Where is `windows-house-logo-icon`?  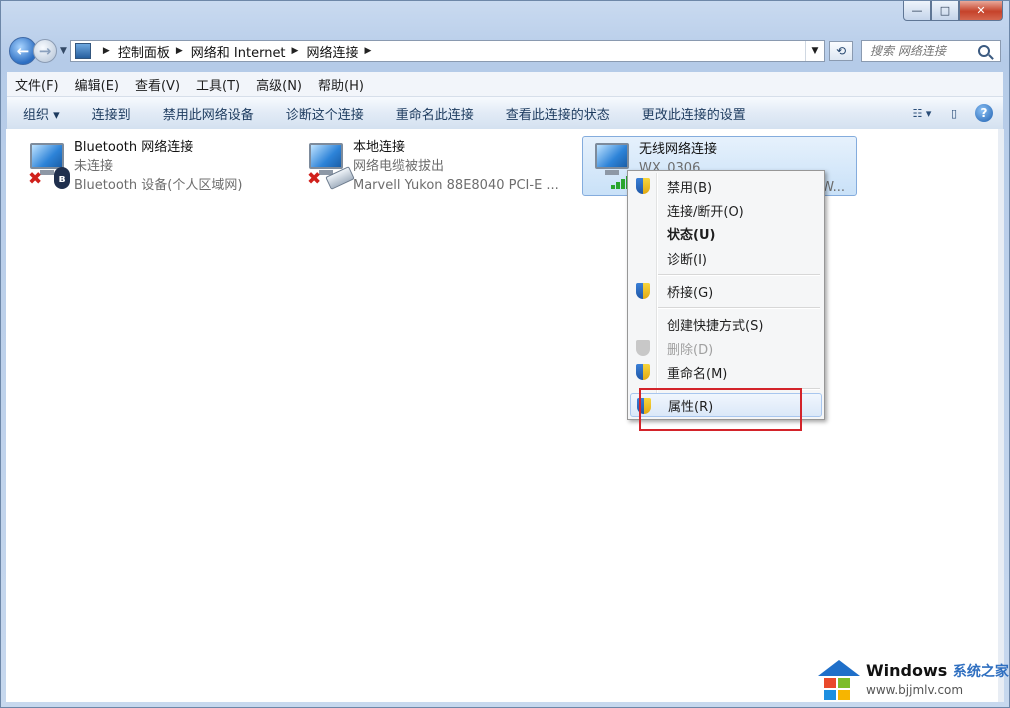
windows-house-logo-icon is located at coordinates (839, 680).